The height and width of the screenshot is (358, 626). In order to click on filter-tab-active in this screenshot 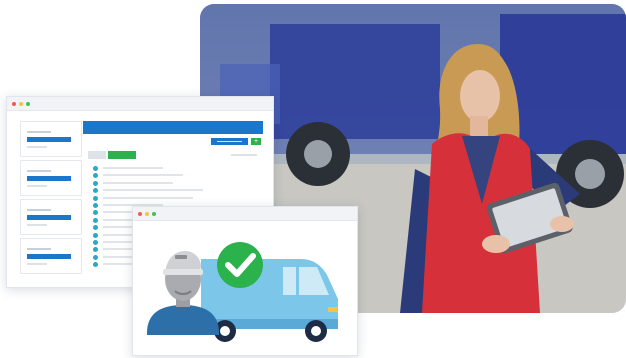, I will do `click(122, 155)`.